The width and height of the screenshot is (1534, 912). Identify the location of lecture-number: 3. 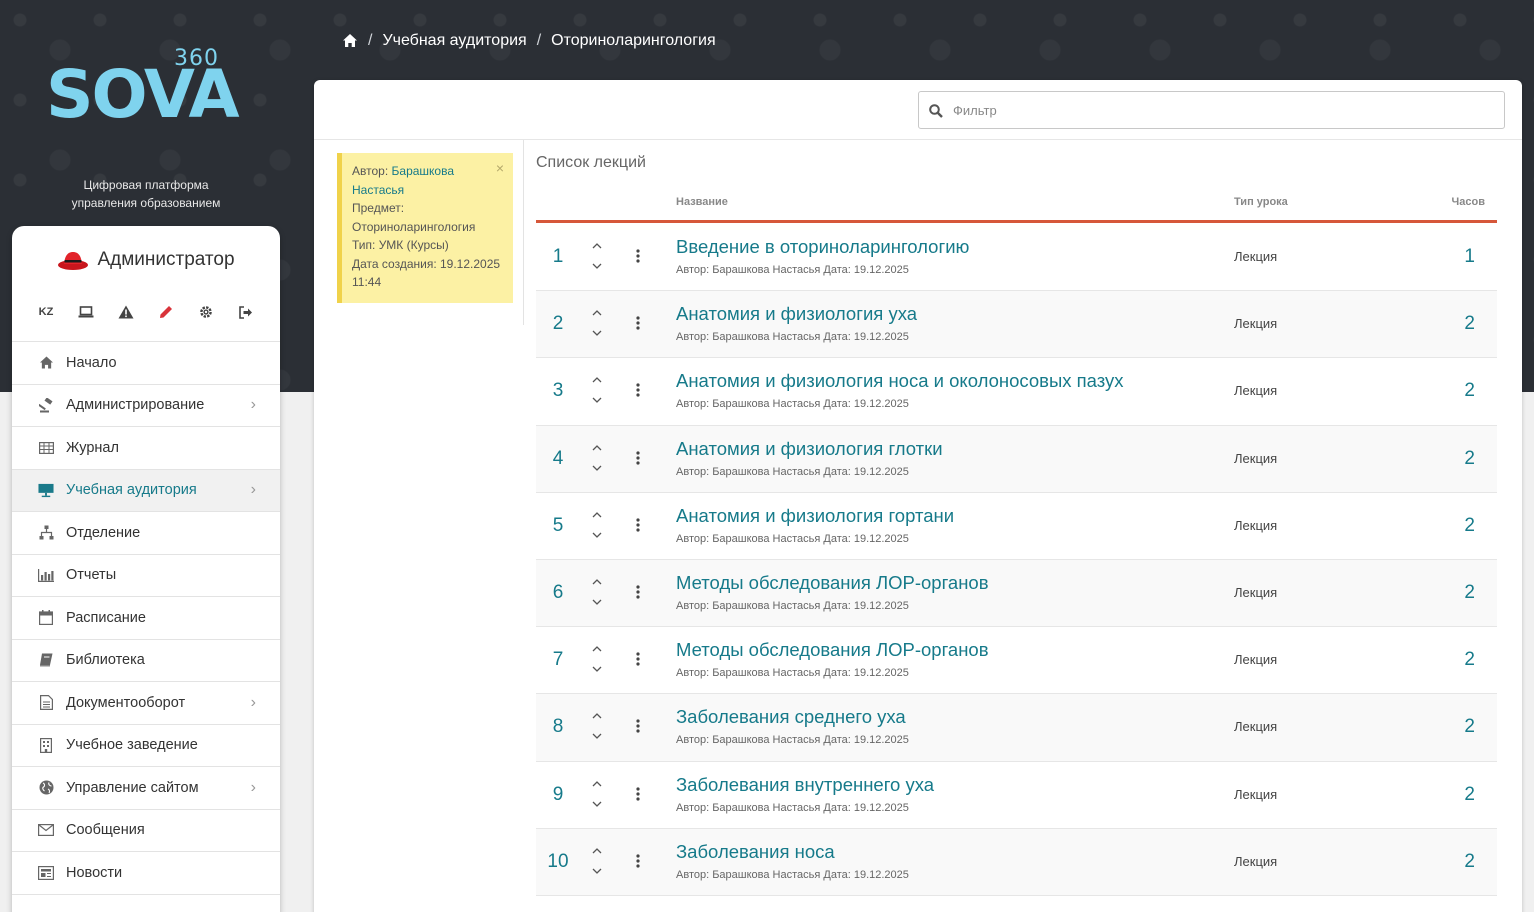
(558, 391).